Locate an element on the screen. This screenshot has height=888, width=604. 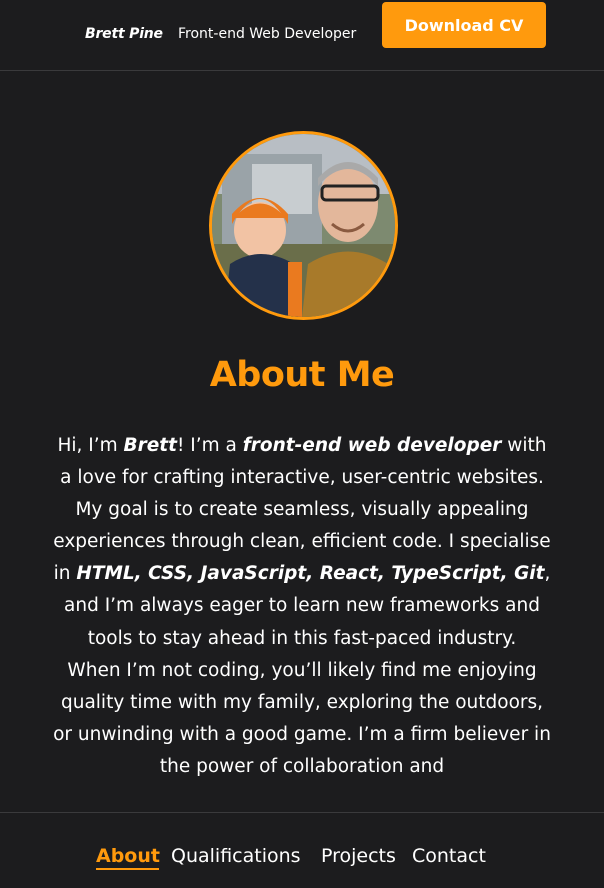
page-title: About Me is located at coordinates (302, 375).